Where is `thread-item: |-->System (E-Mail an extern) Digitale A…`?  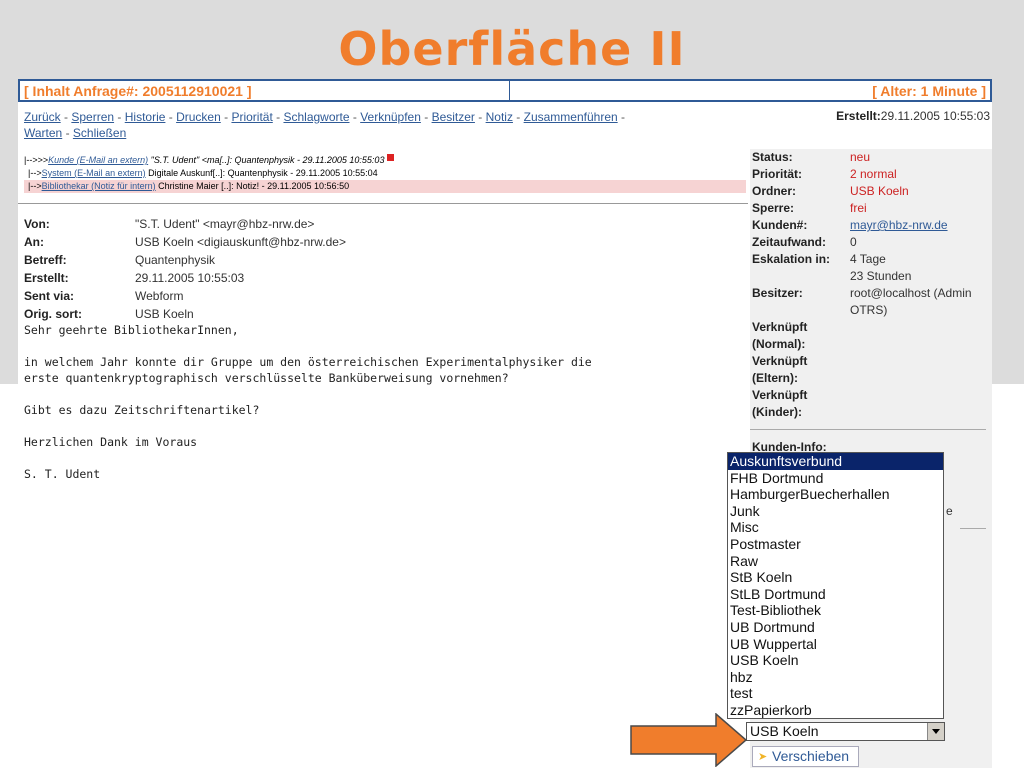 thread-item: |-->System (E-Mail an extern) Digitale A… is located at coordinates (385, 173).